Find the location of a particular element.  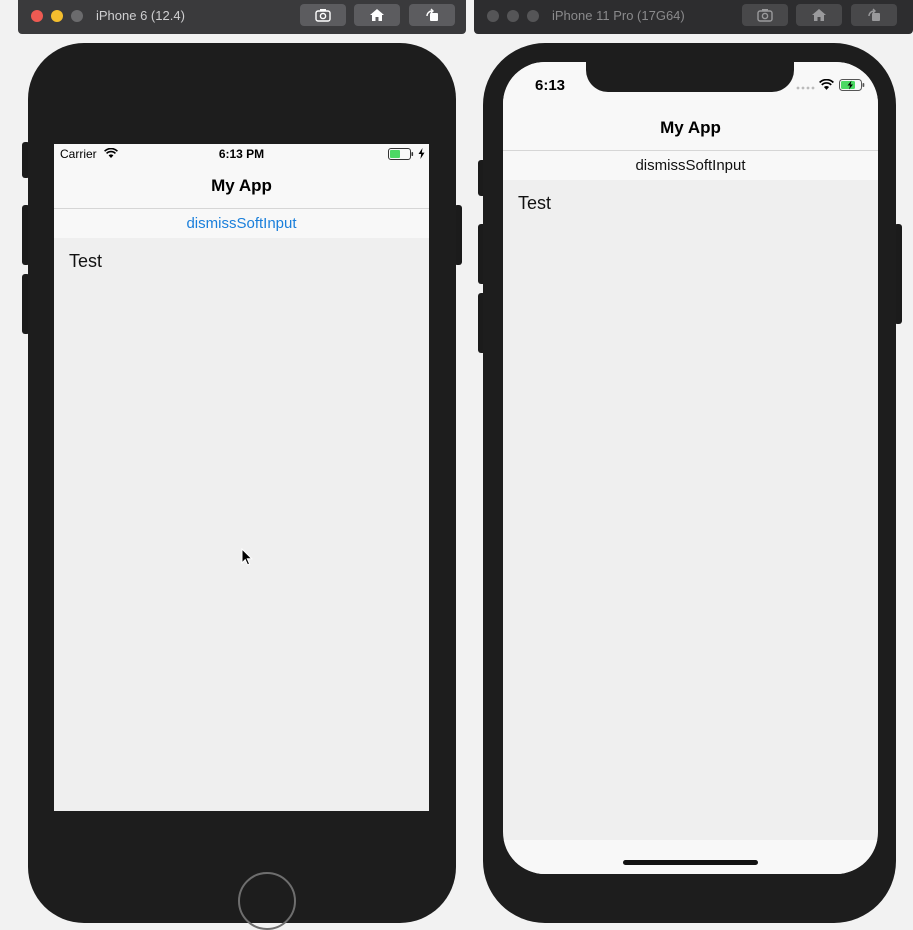

simulator-window-iphone6-titlebar: iPhone 6 (12.4) is located at coordinates (242, 17).